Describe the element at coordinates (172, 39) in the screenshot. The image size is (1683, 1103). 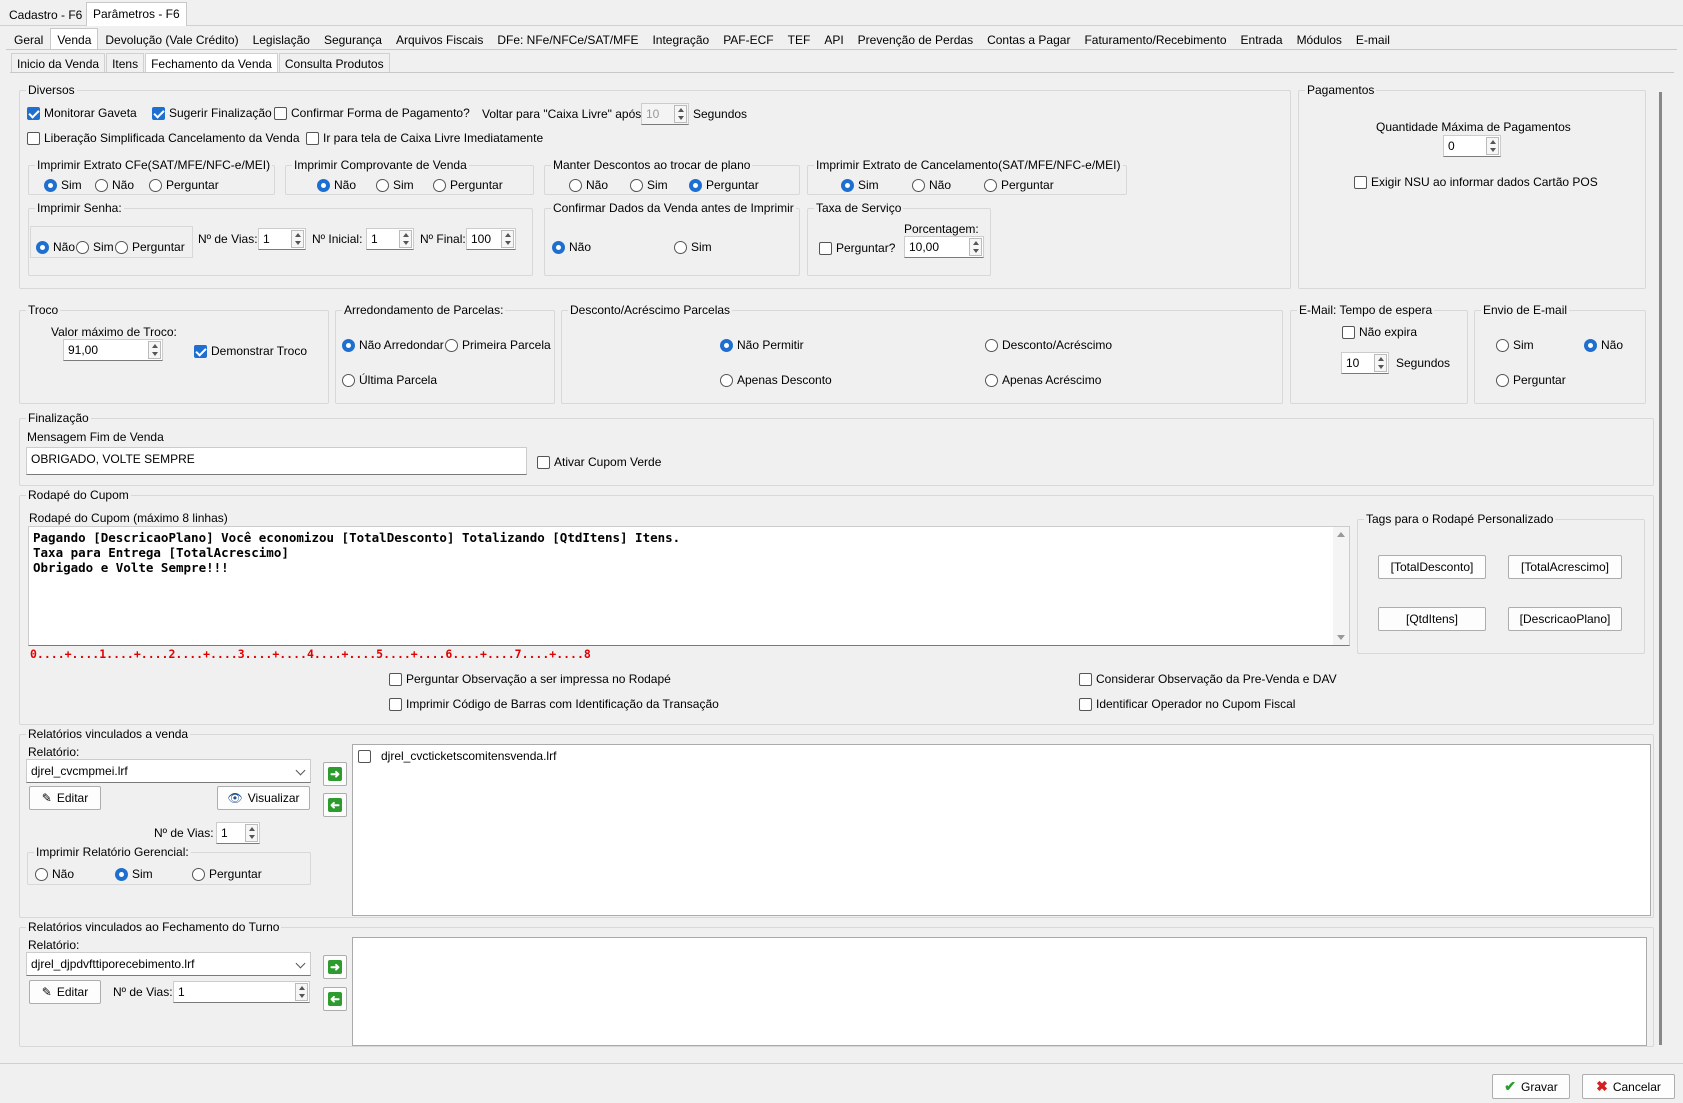
I see `main-tab: Devolução (Vale Crédito)` at that location.